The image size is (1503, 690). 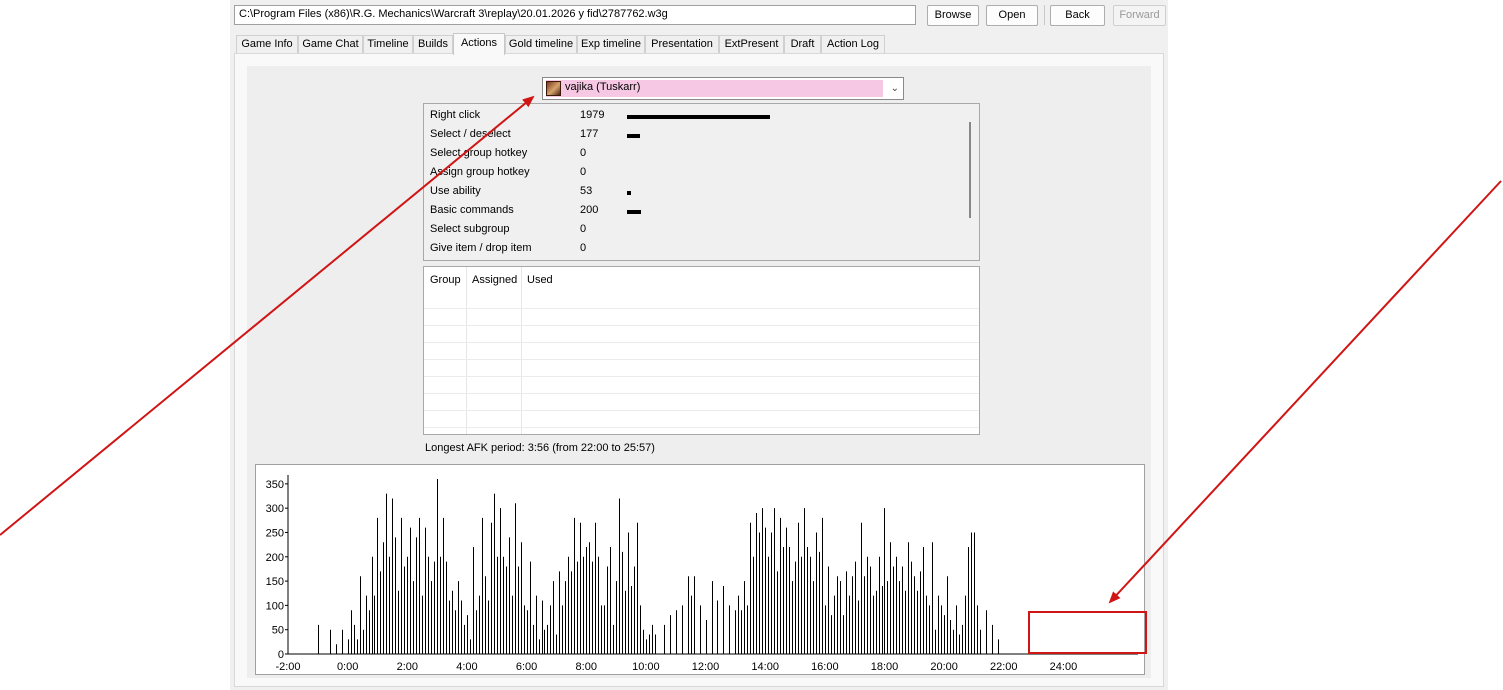 I want to click on action-name: Select subgroup, so click(x=470, y=229).